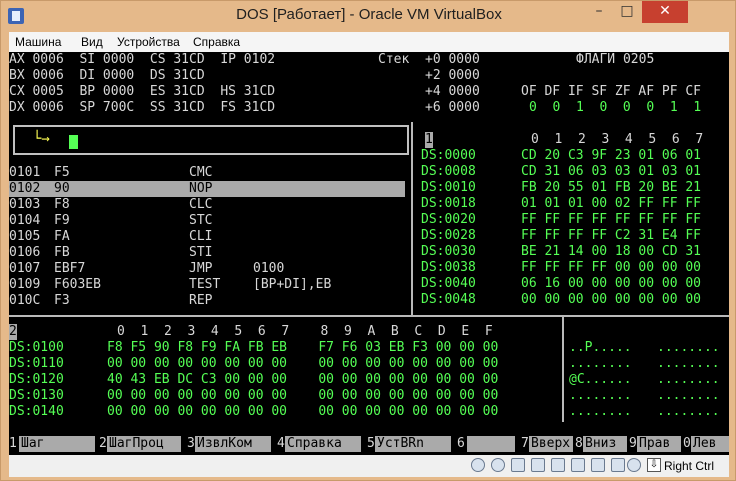 The image size is (736, 481). What do you see at coordinates (538, 465) in the screenshot?
I see `network-icon` at bounding box center [538, 465].